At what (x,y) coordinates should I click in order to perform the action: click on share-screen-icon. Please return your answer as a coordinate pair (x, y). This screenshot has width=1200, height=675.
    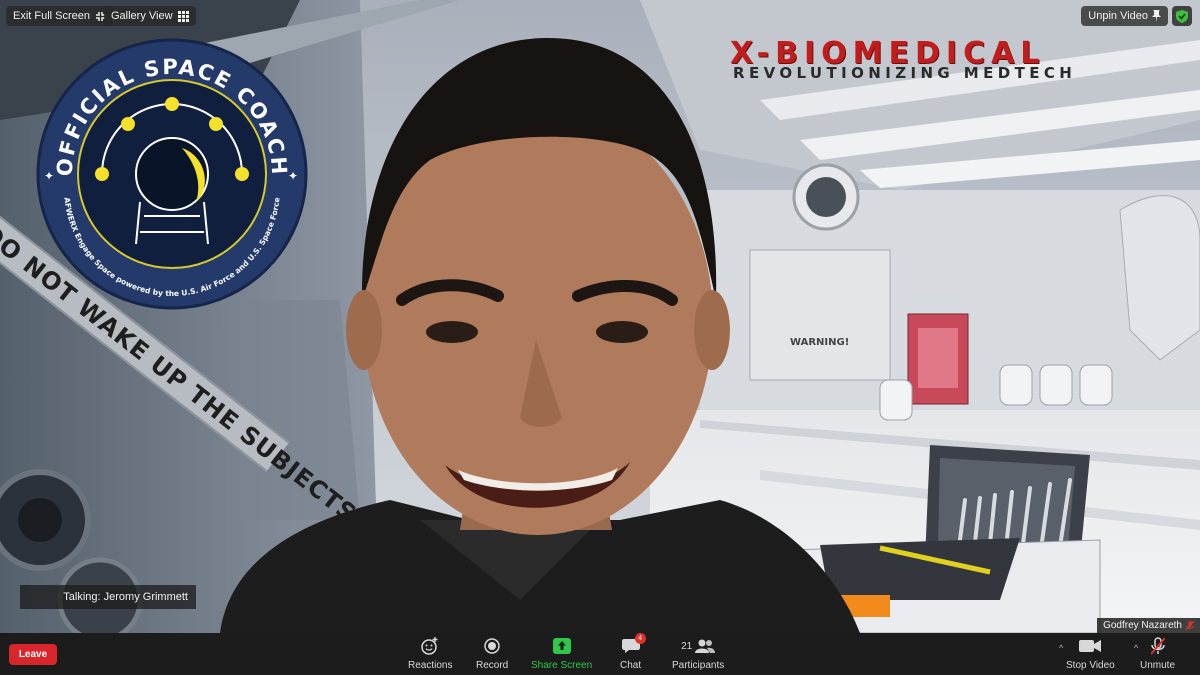
    Looking at the image, I should click on (561, 646).